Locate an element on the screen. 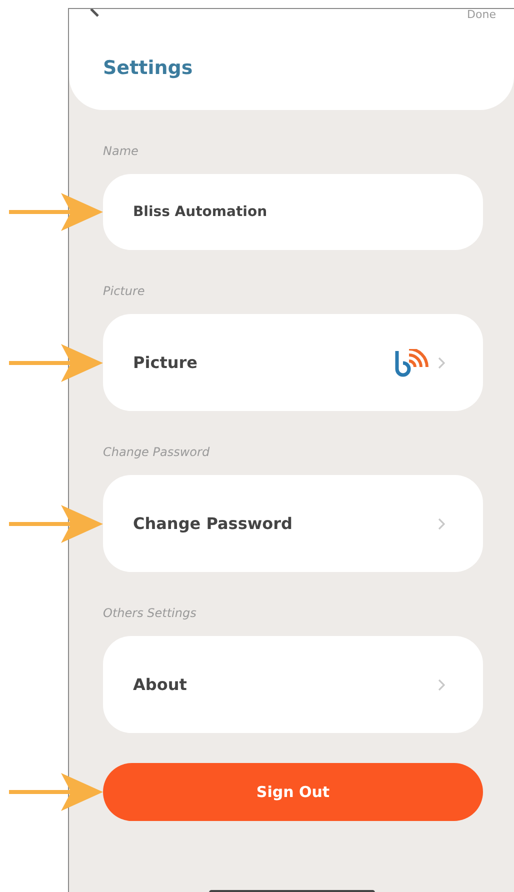 Image resolution: width=514 pixels, height=892 pixels. settings-item: About is located at coordinates (293, 684).